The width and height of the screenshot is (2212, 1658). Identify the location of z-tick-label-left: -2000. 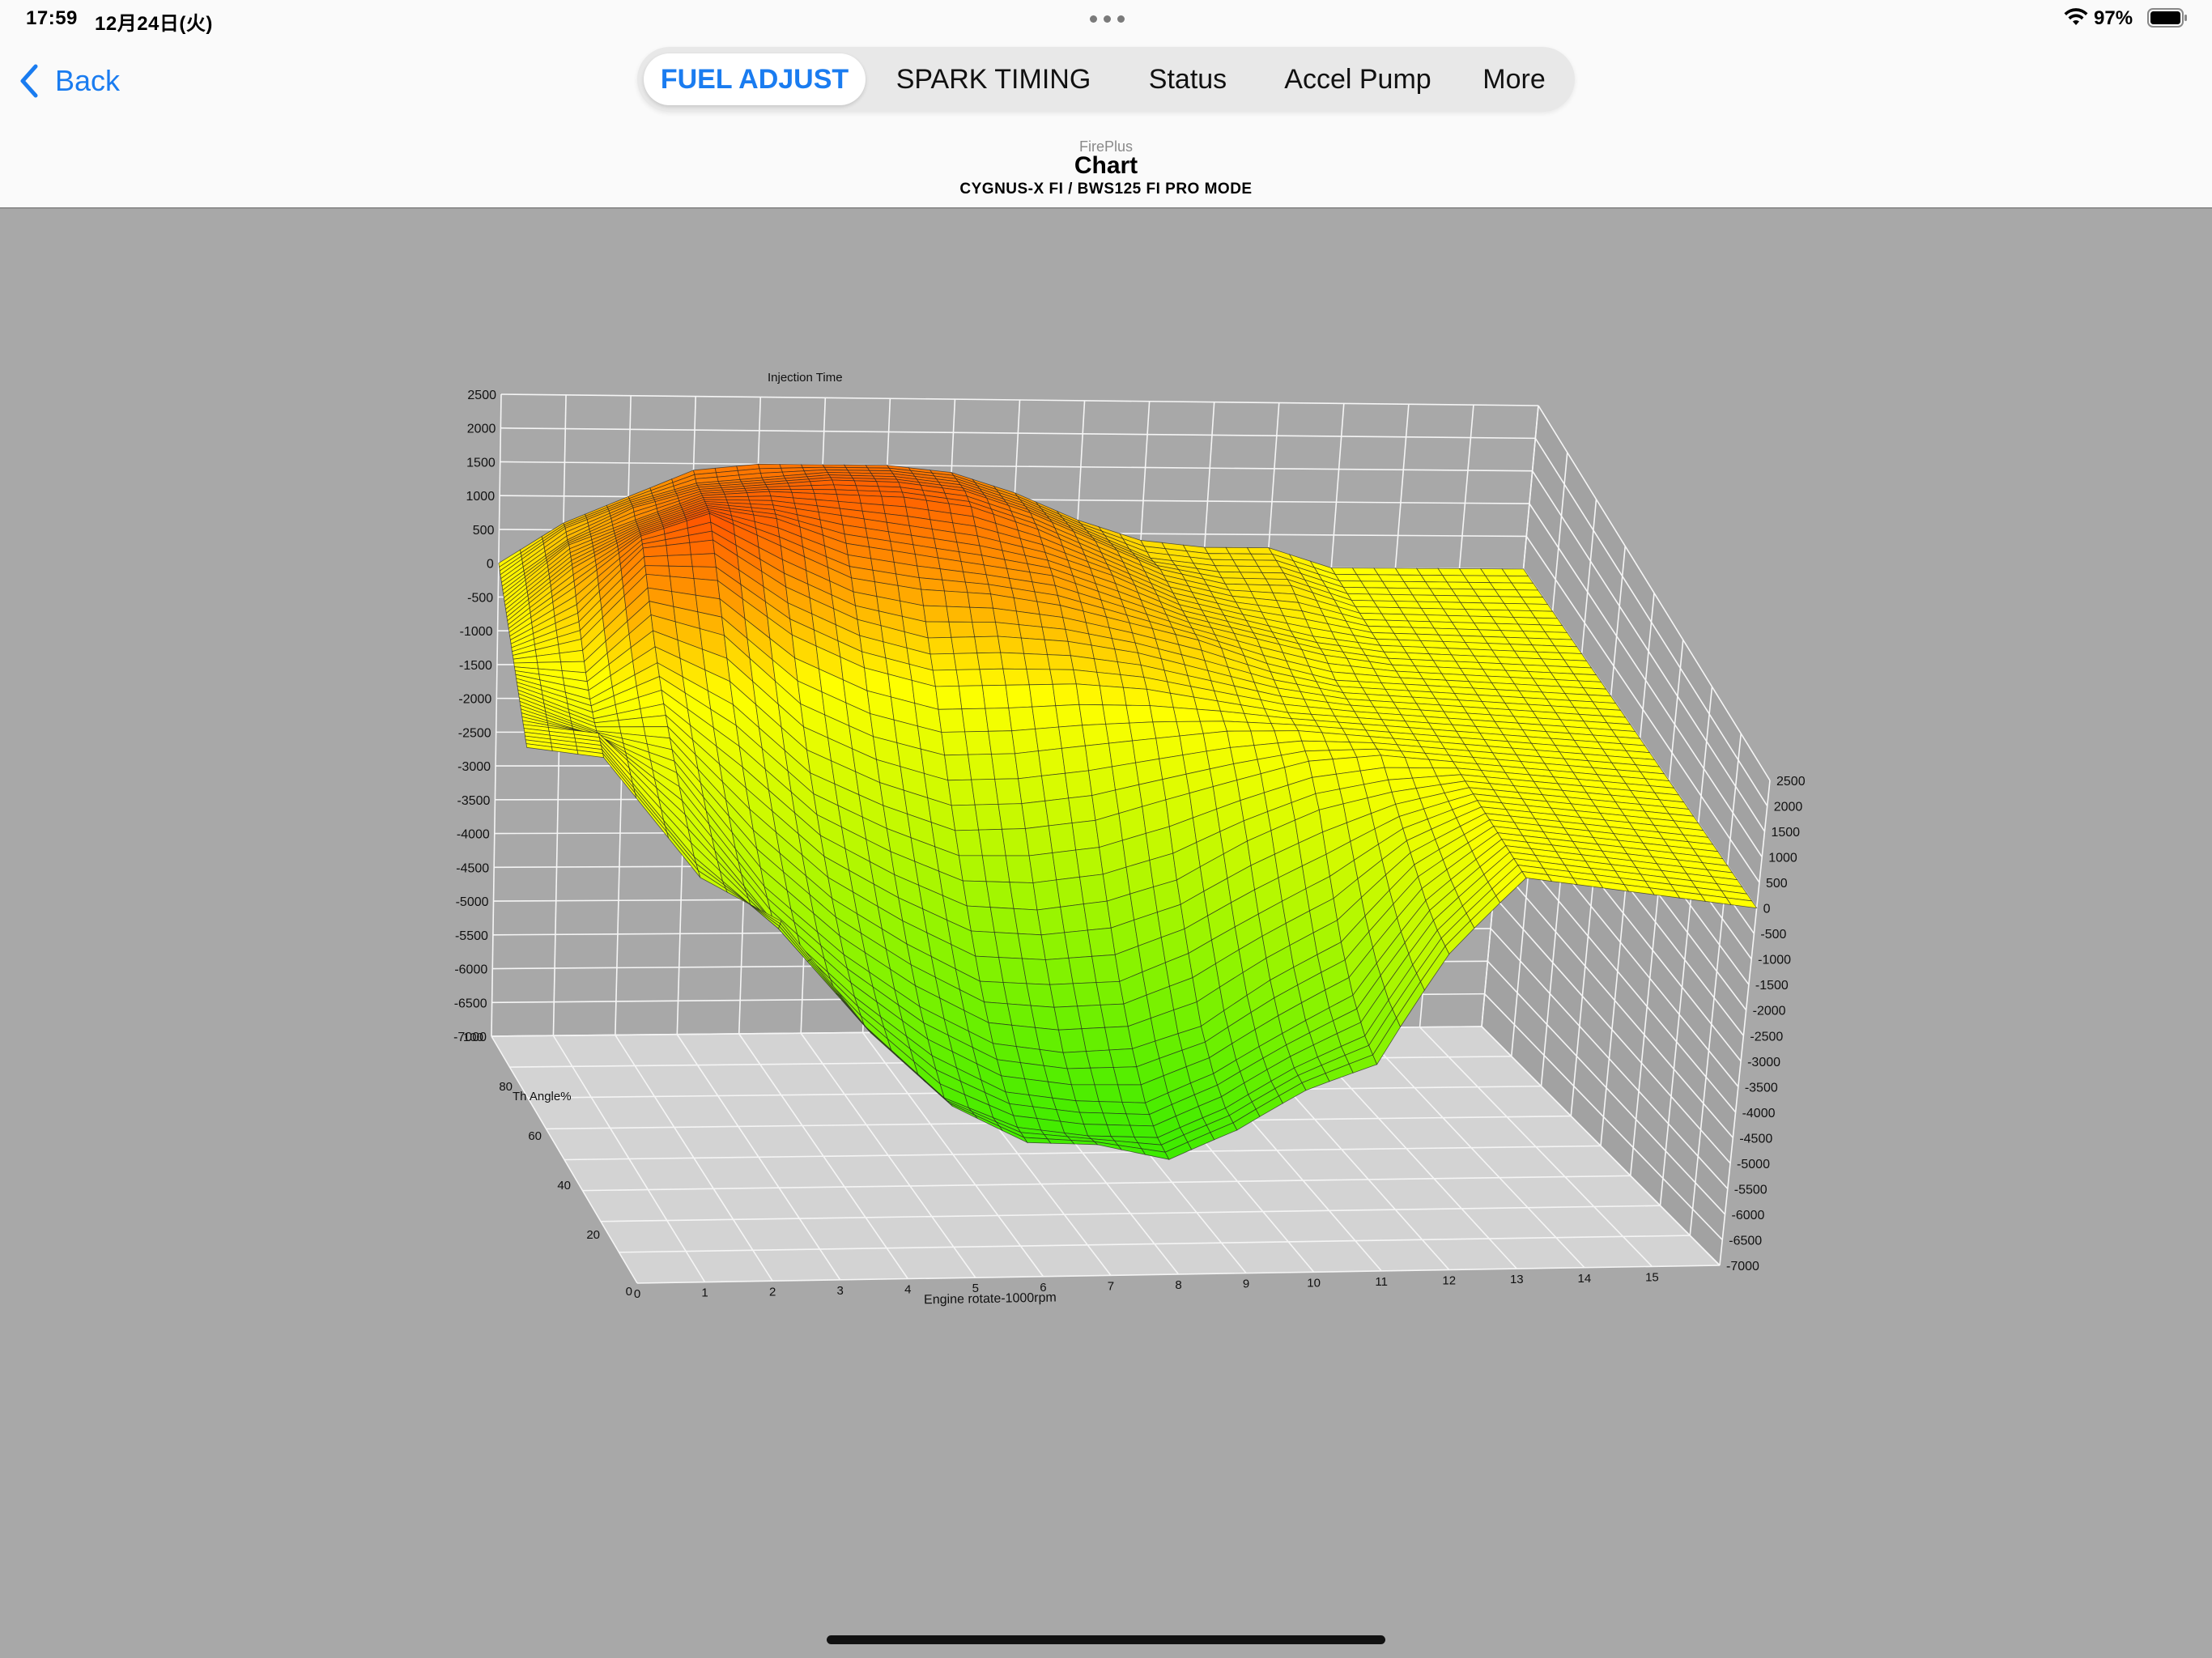
(475, 700).